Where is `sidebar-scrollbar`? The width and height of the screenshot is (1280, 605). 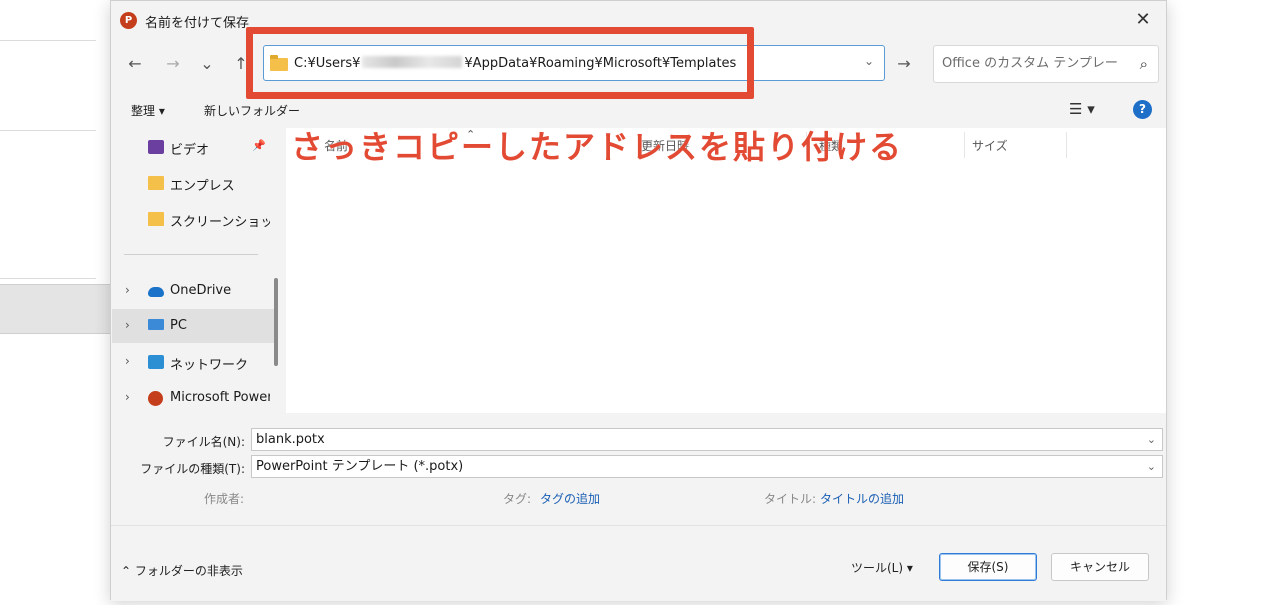 sidebar-scrollbar is located at coordinates (276, 322).